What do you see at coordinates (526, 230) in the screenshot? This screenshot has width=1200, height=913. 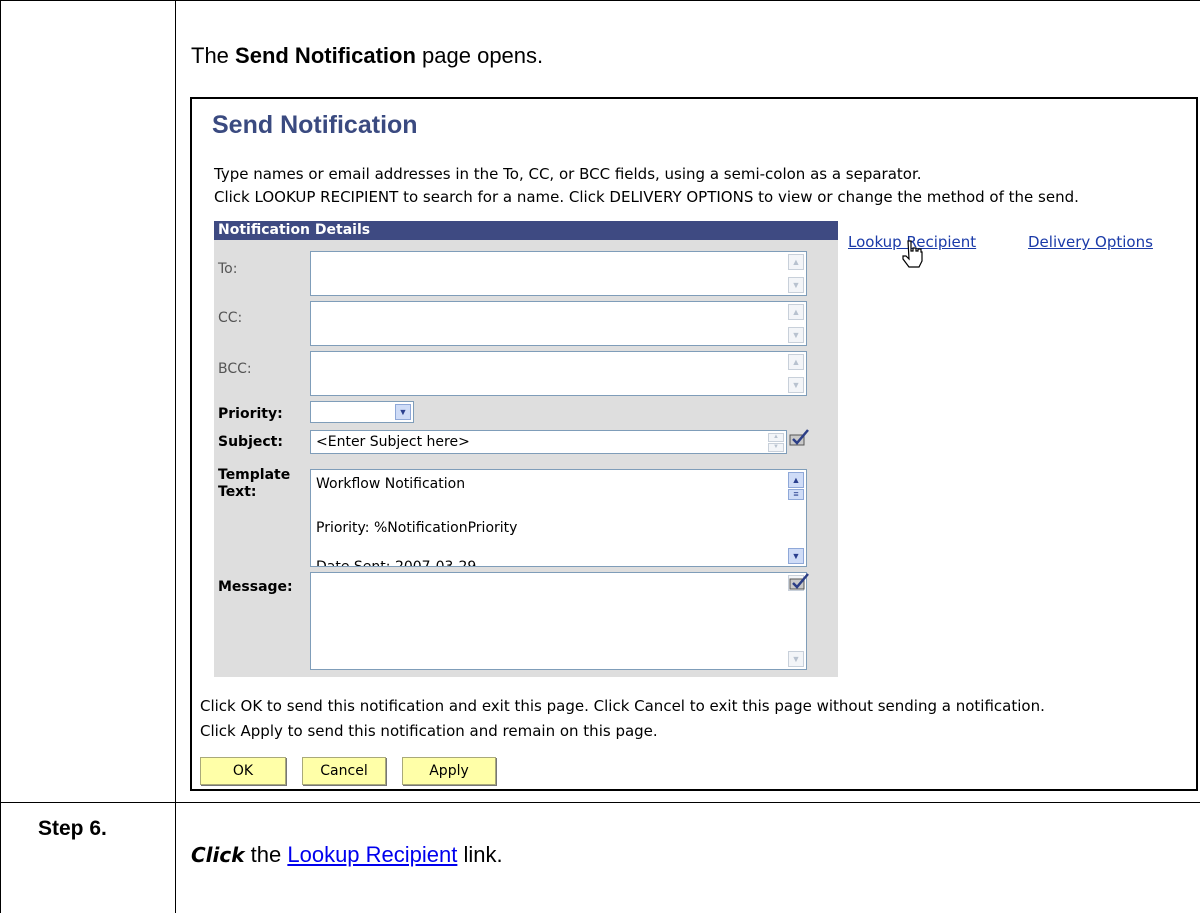 I see `section-header: Notification Details` at bounding box center [526, 230].